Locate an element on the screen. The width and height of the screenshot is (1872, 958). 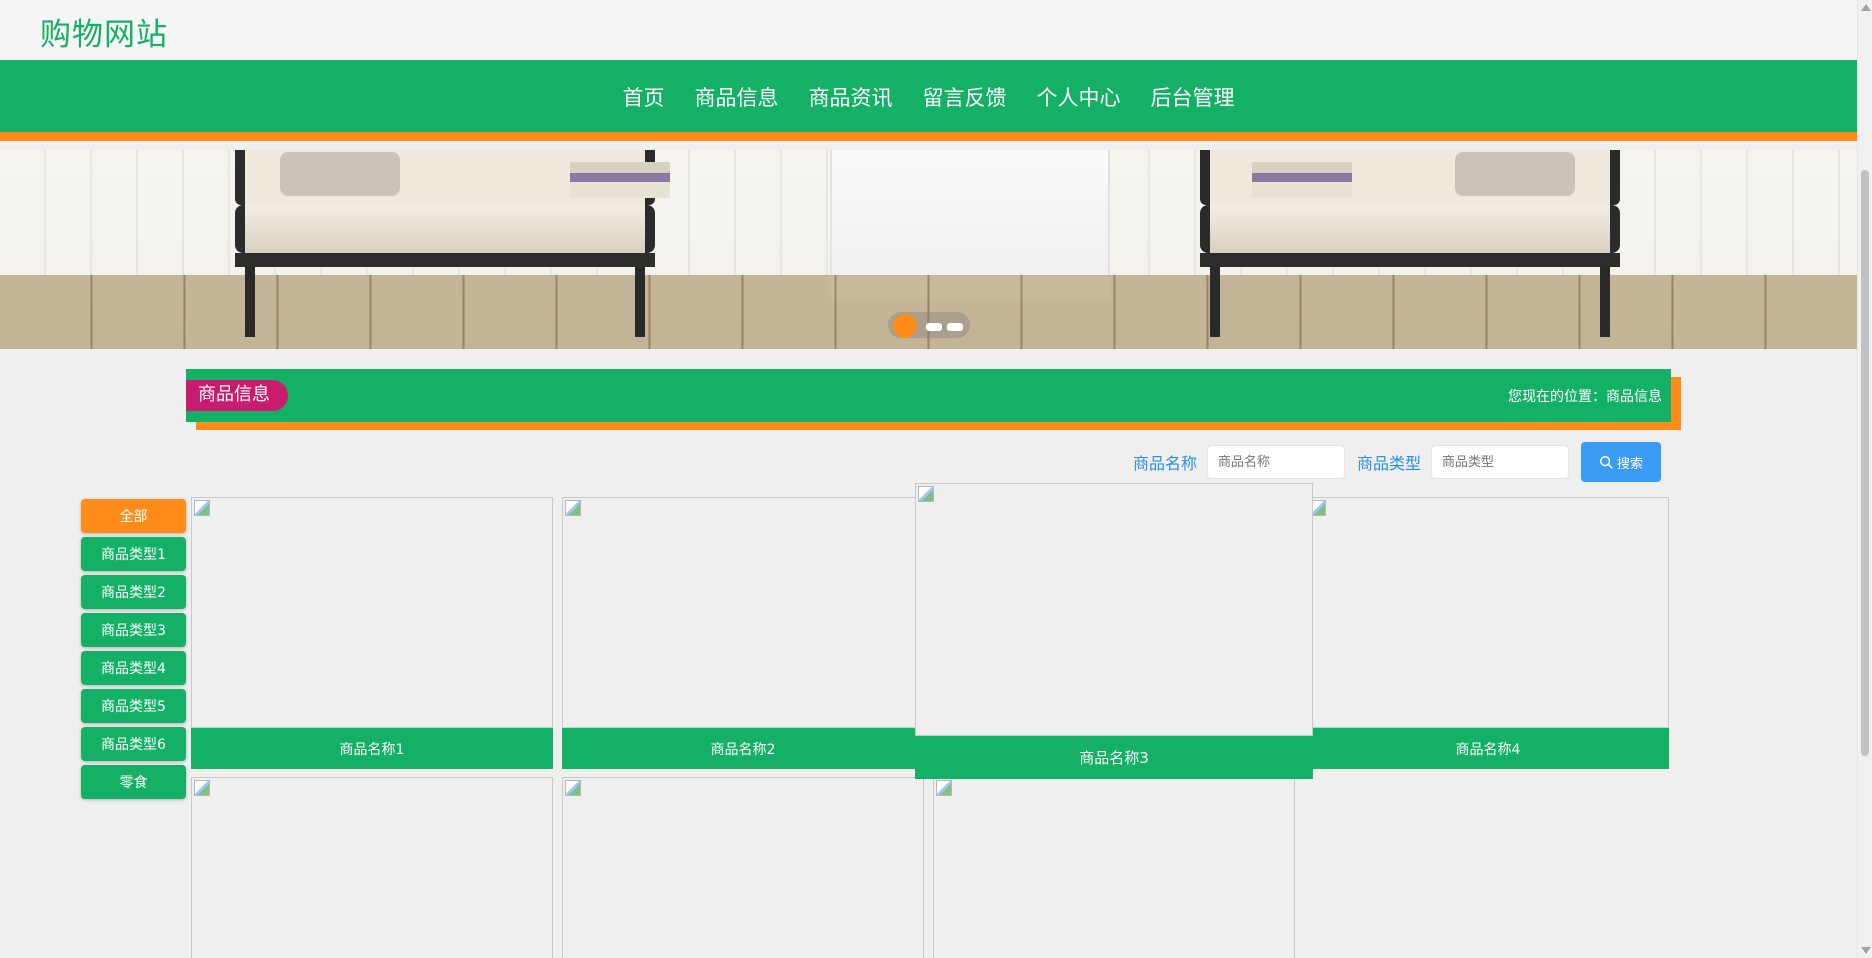
section-title: 商品信息 is located at coordinates (237, 395).